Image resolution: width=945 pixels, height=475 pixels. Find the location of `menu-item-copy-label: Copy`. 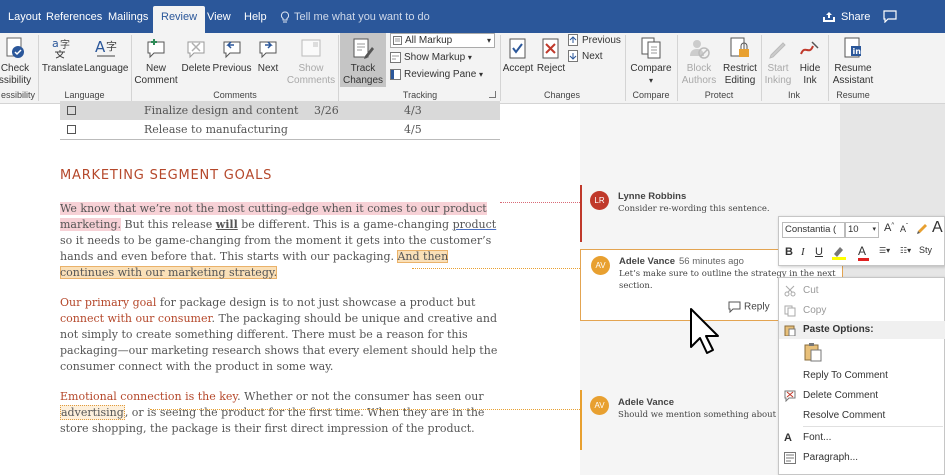

menu-item-copy-label: Copy is located at coordinates (815, 310).